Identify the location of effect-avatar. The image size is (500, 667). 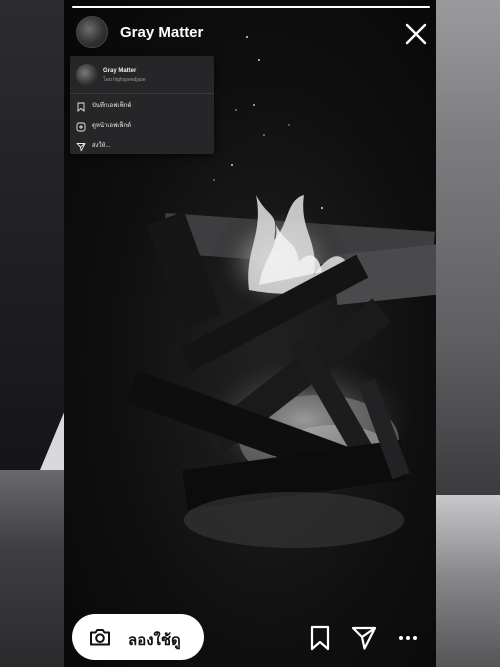
(87, 75).